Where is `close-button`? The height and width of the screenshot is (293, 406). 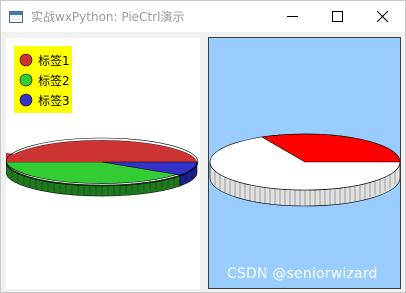
close-button is located at coordinates (382, 16).